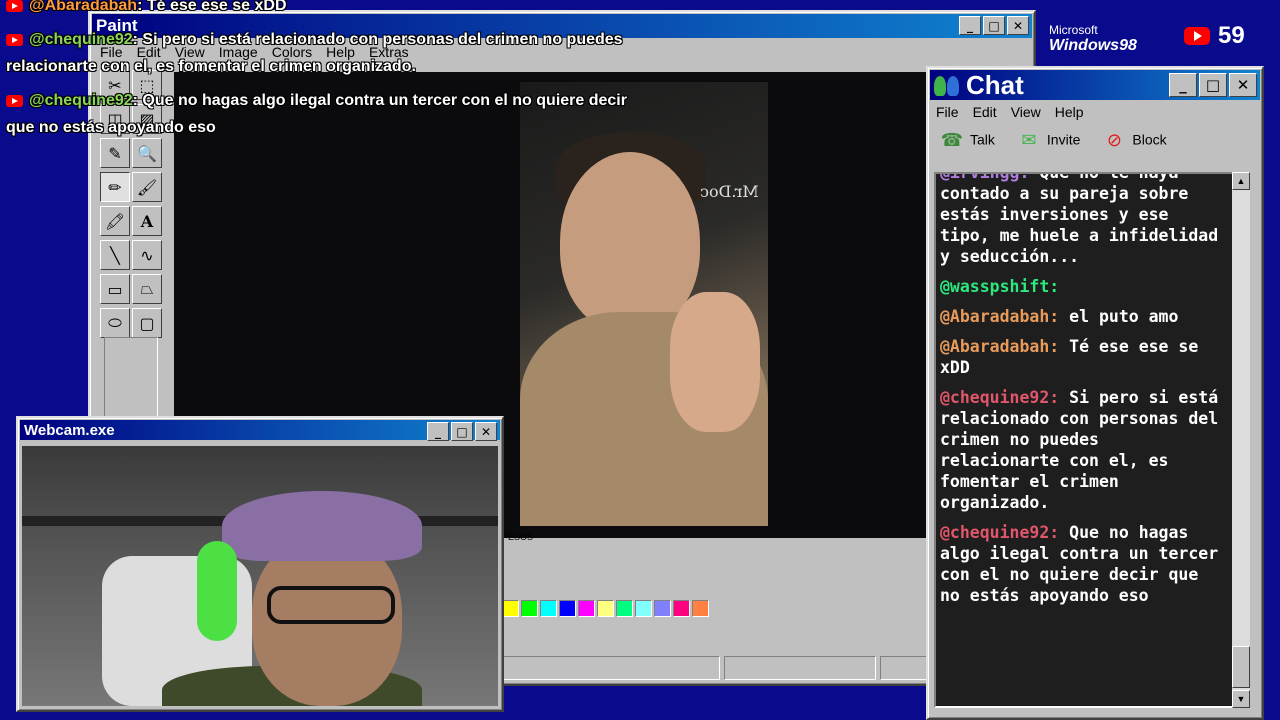  I want to click on webcam-title: Webcam.exe, so click(69, 430).